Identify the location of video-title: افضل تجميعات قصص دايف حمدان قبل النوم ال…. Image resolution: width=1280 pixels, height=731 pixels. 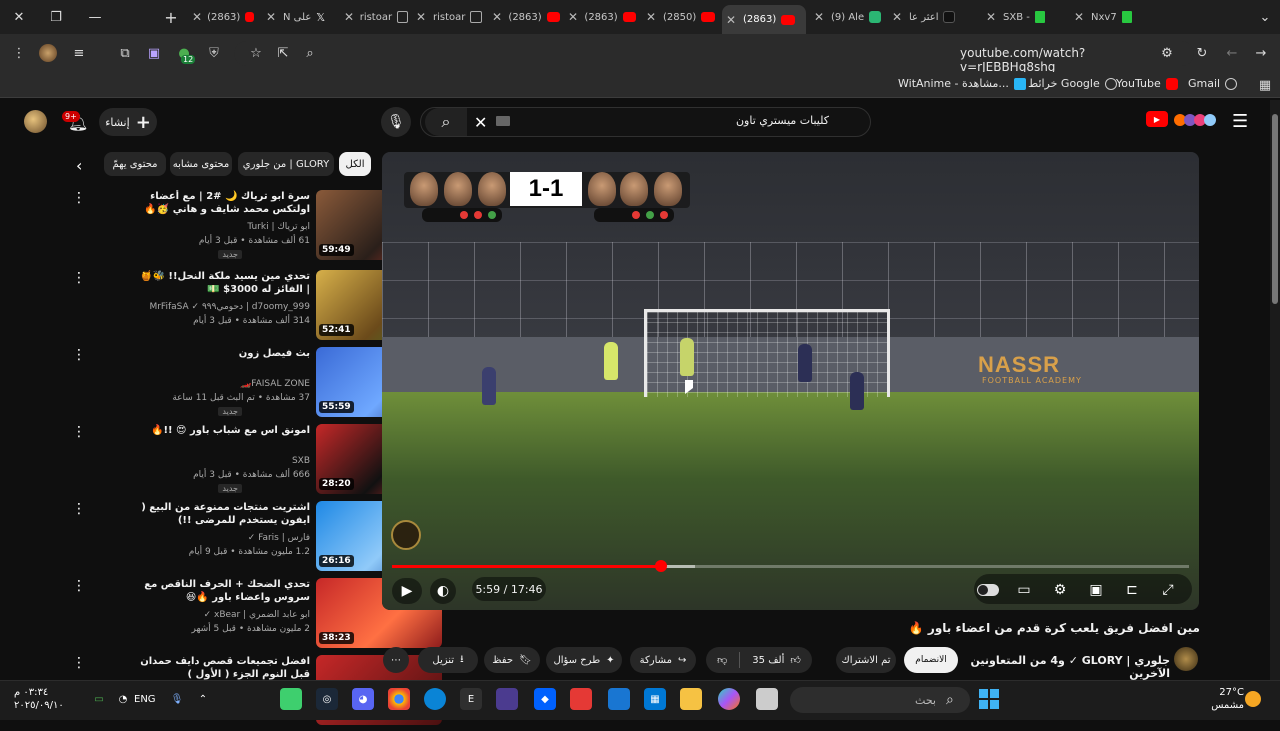
(224, 668).